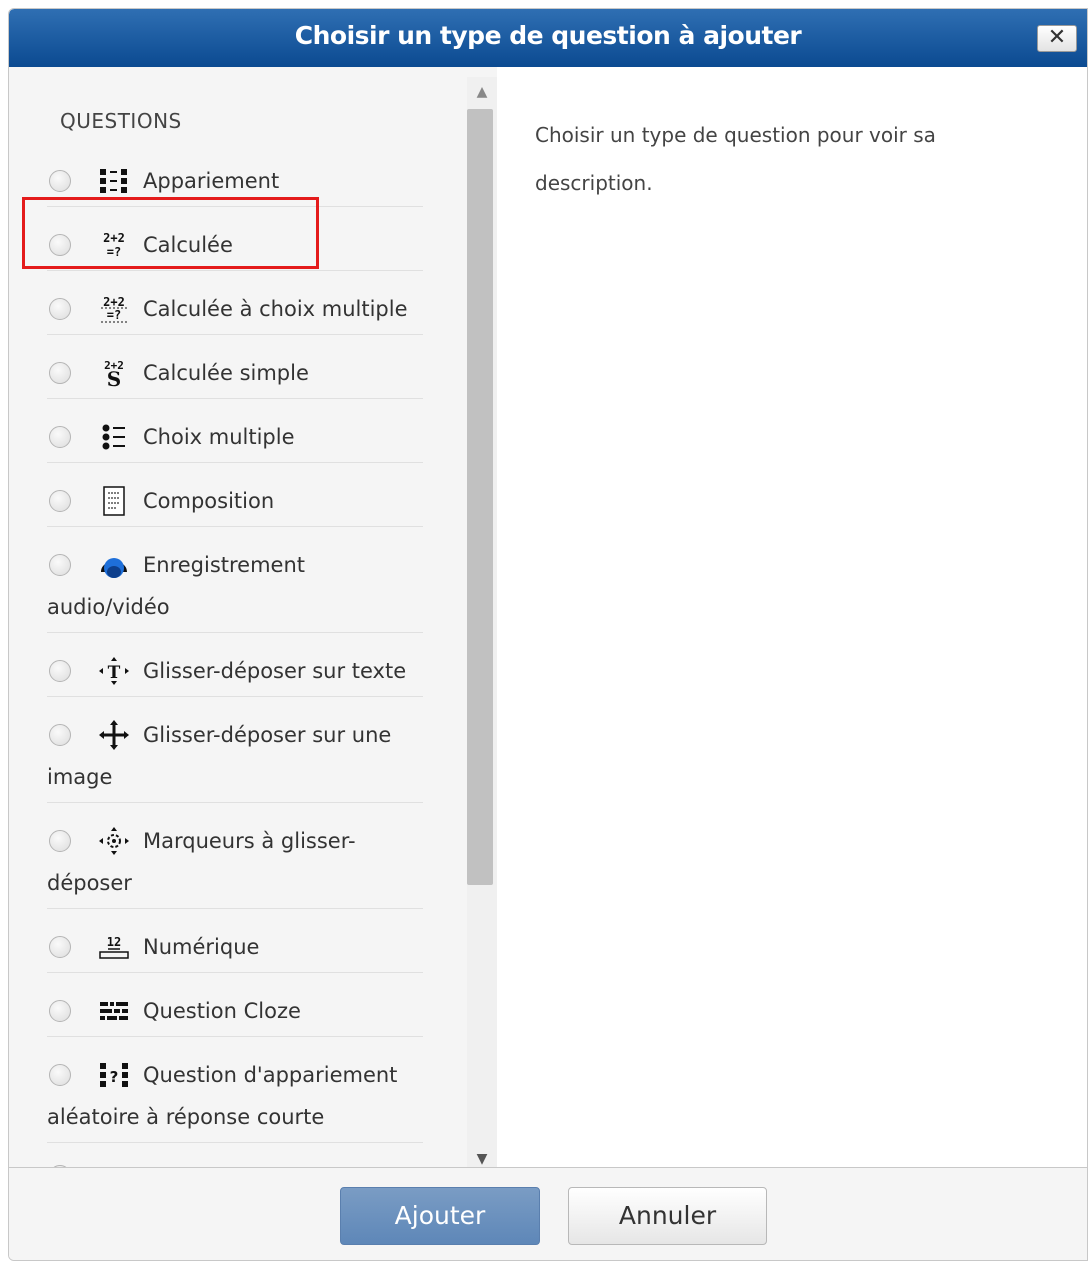 This screenshot has height=1261, width=1088. I want to click on question-type-label: Calculée simple, so click(226, 373).